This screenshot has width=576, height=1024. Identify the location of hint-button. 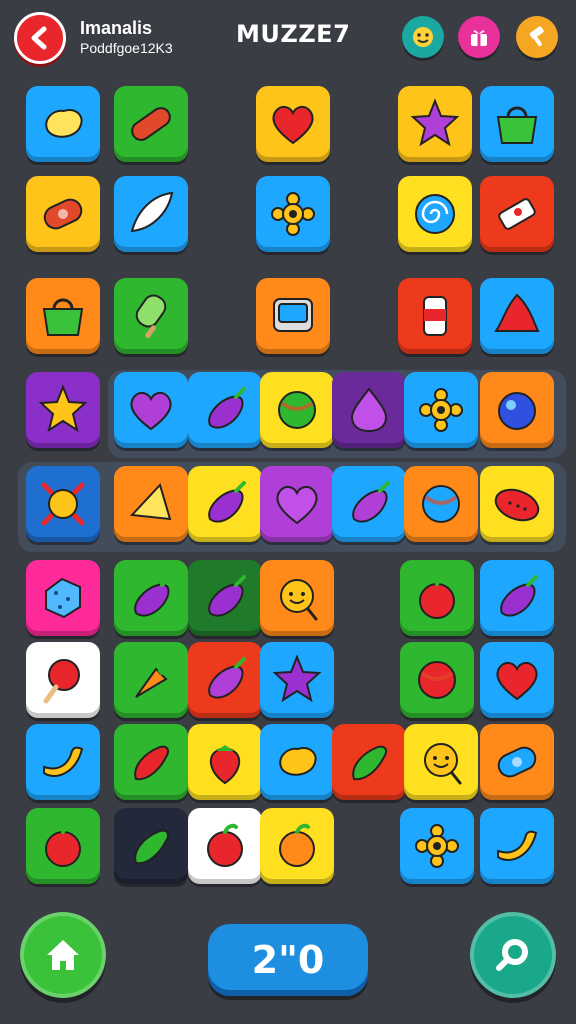
(513, 955).